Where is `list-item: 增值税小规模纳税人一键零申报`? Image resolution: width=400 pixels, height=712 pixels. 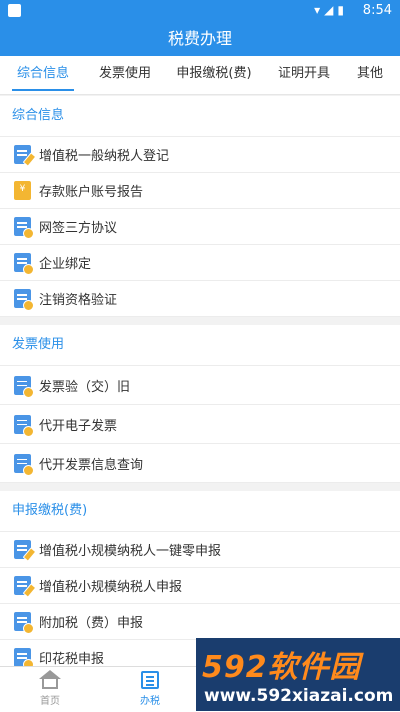
list-item: 增值税小规模纳税人一键零申报 is located at coordinates (200, 550).